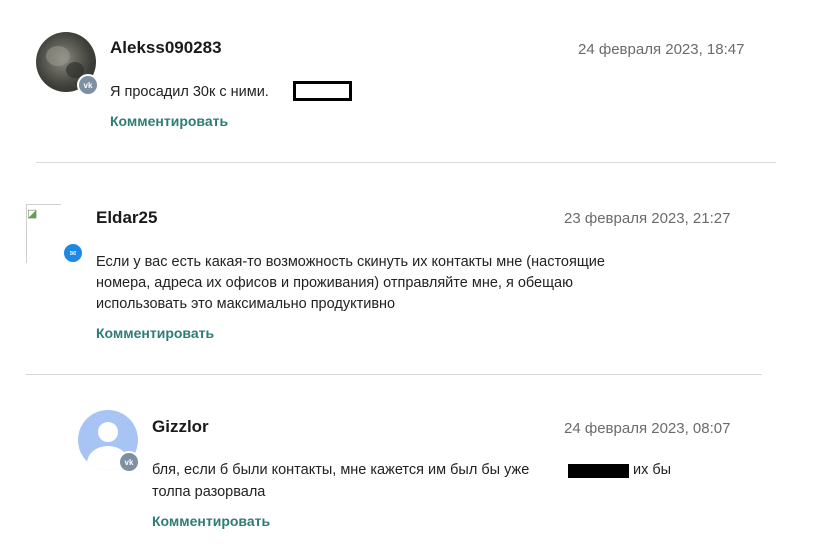 This screenshot has width=816, height=547. I want to click on mail-icon: ✉, so click(73, 253).